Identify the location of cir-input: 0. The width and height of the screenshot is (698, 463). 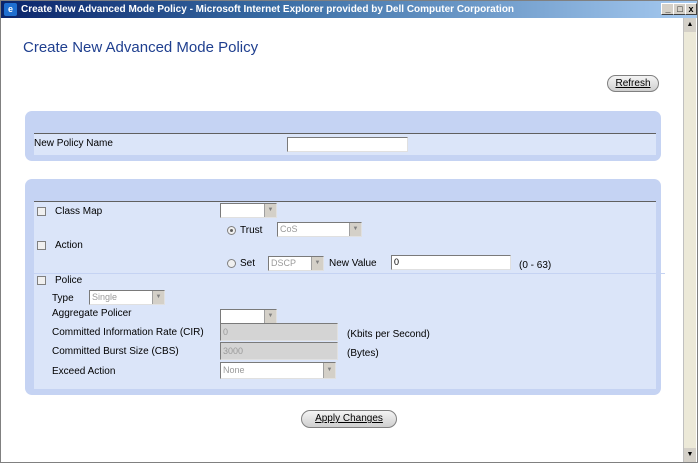
(279, 332).